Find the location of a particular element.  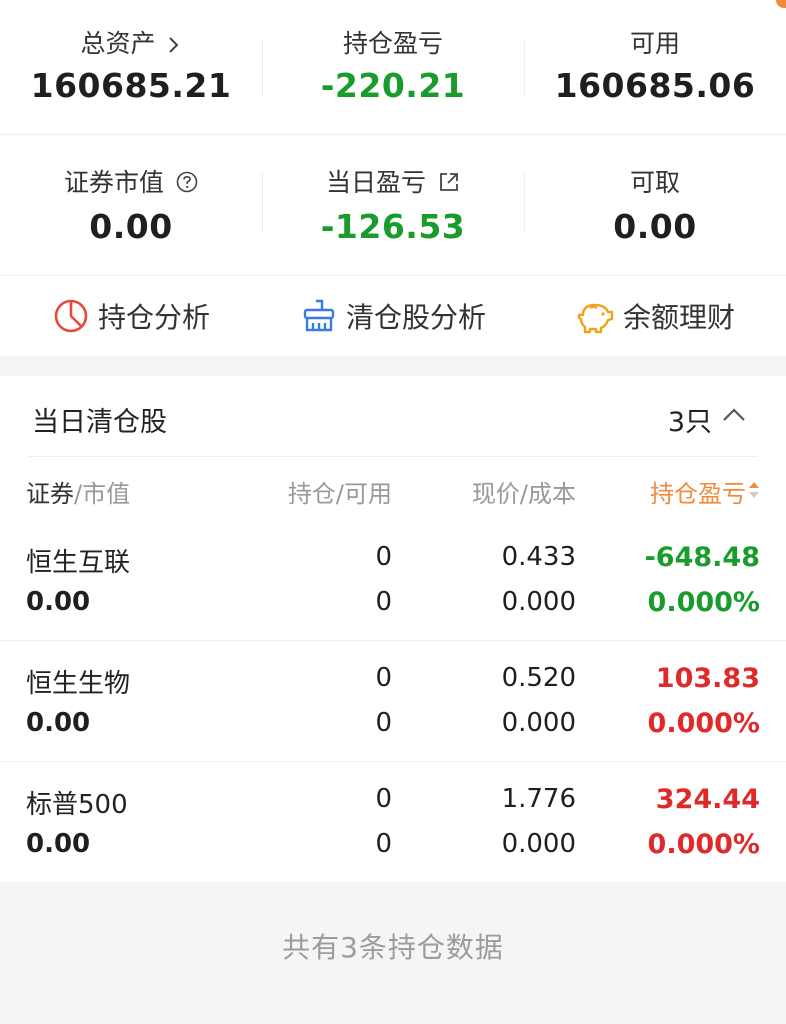

total-assets-value: 160685.21 is located at coordinates (131, 85).